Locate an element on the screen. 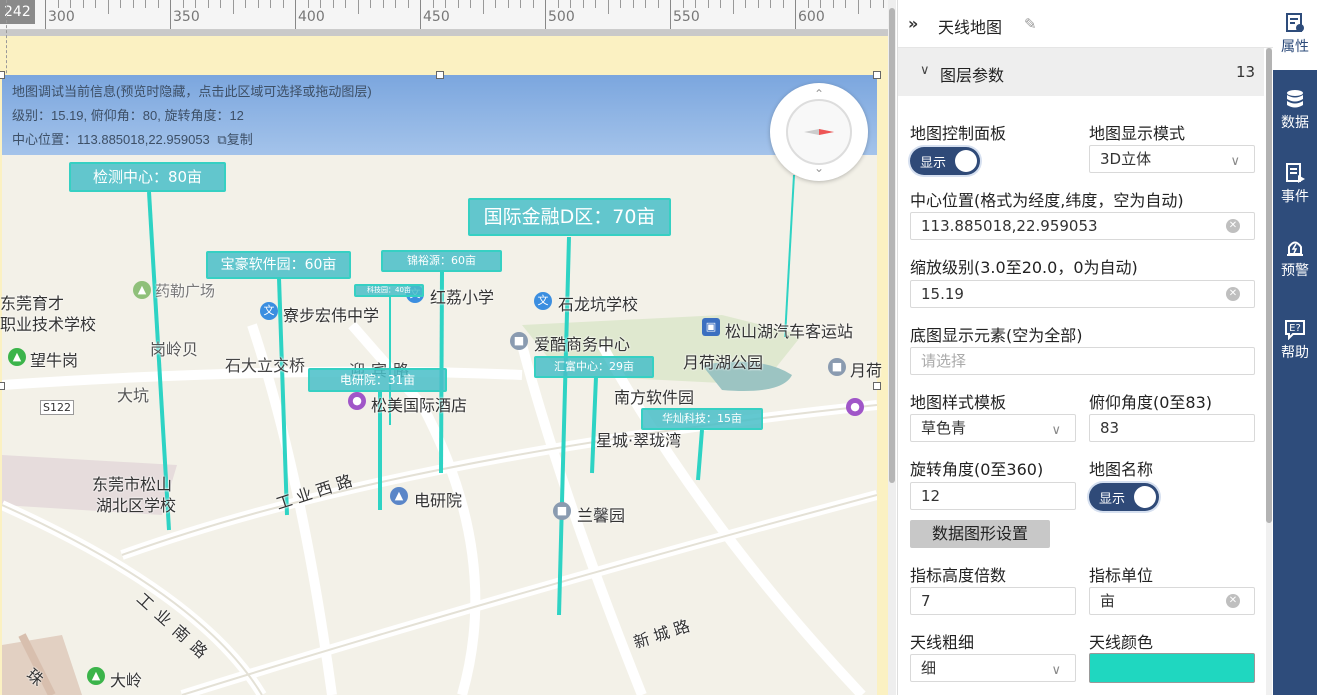 The image size is (1317, 695). display-mode-value: 3D立体 is located at coordinates (1126, 159).